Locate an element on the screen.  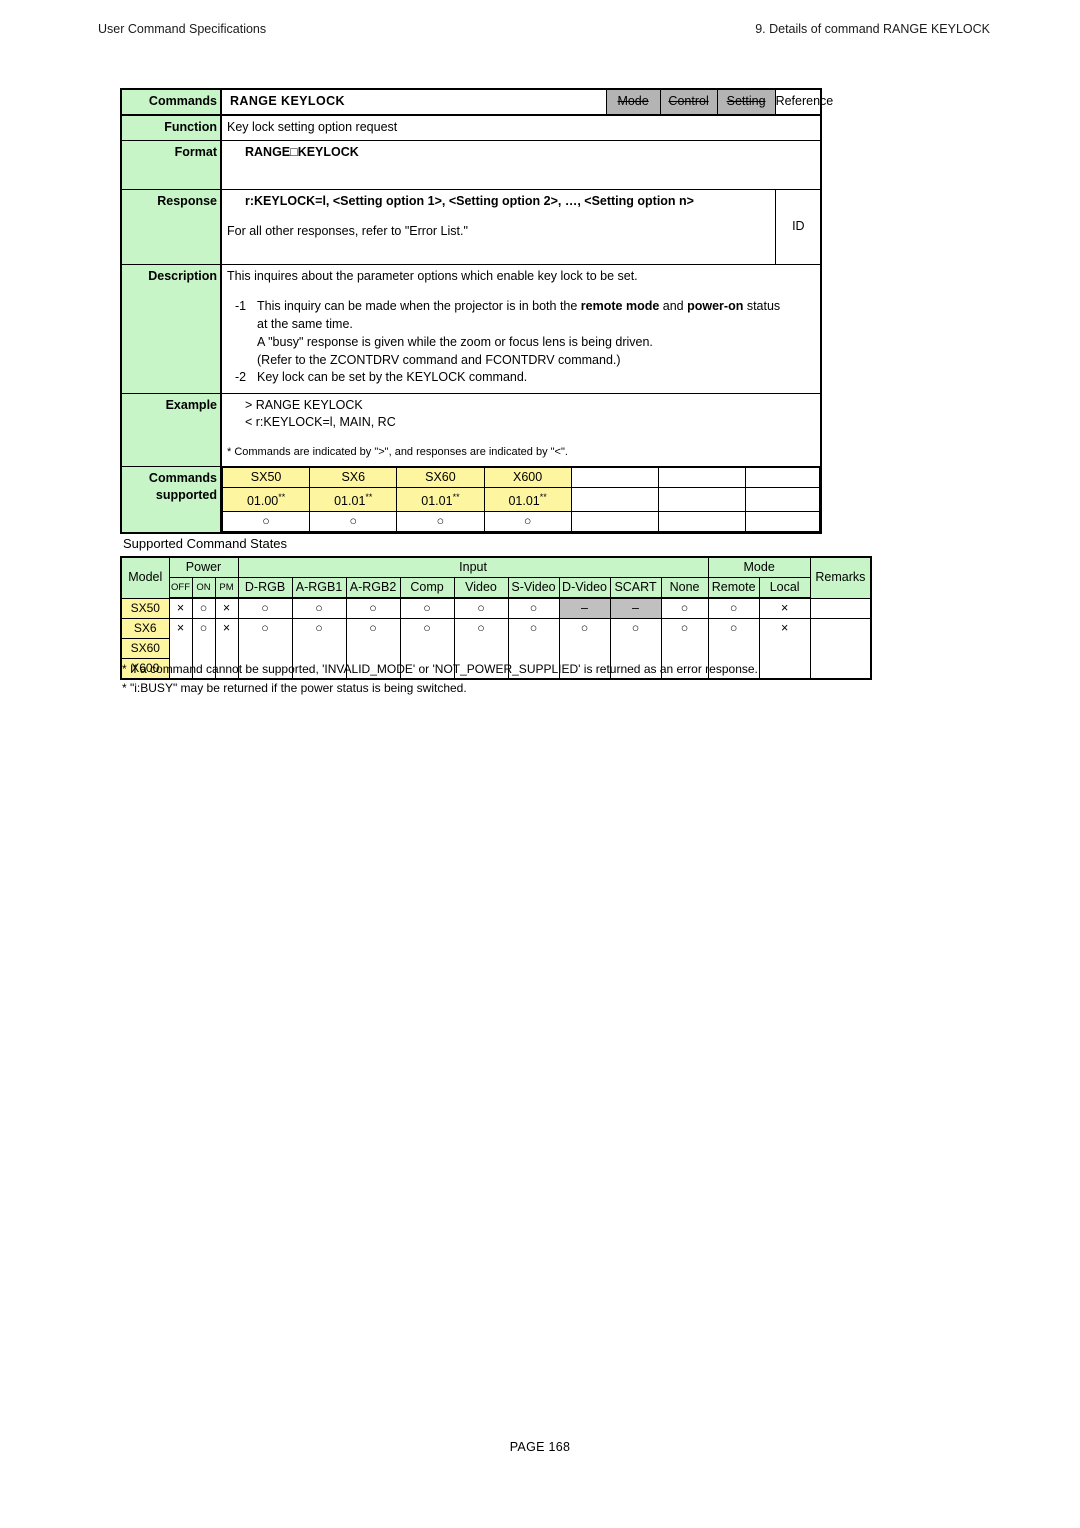
commands-supported-mark-row: ○ ○ ○ ○ is located at coordinates (521, 521).